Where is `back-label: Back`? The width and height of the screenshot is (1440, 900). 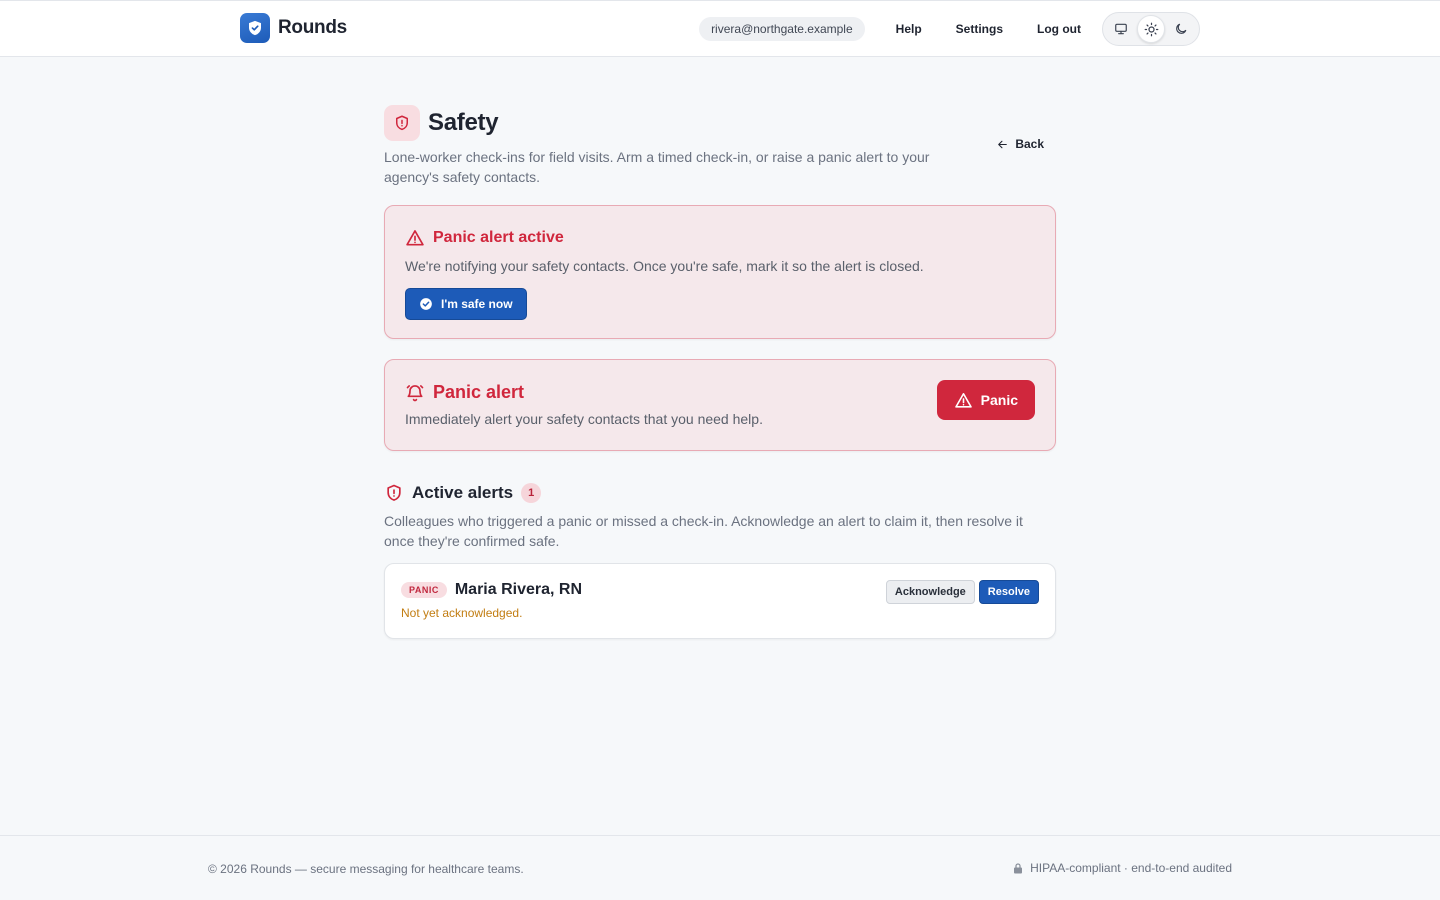 back-label: Back is located at coordinates (1029, 144).